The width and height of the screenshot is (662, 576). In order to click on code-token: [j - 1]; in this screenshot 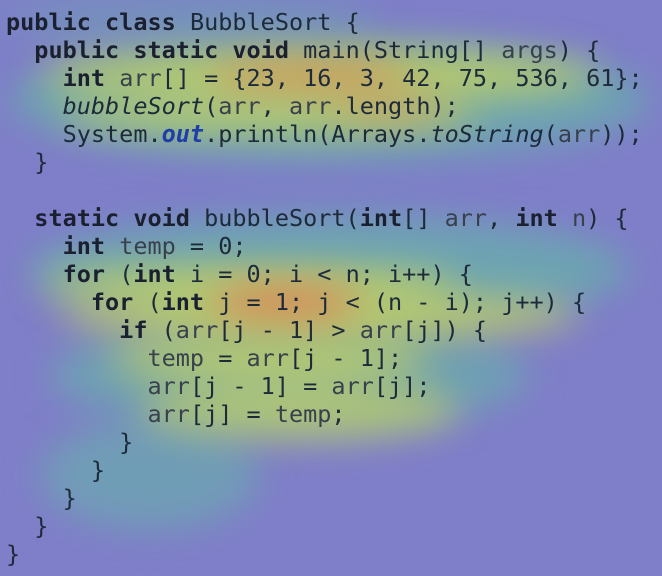, I will do `click(345, 358)`.